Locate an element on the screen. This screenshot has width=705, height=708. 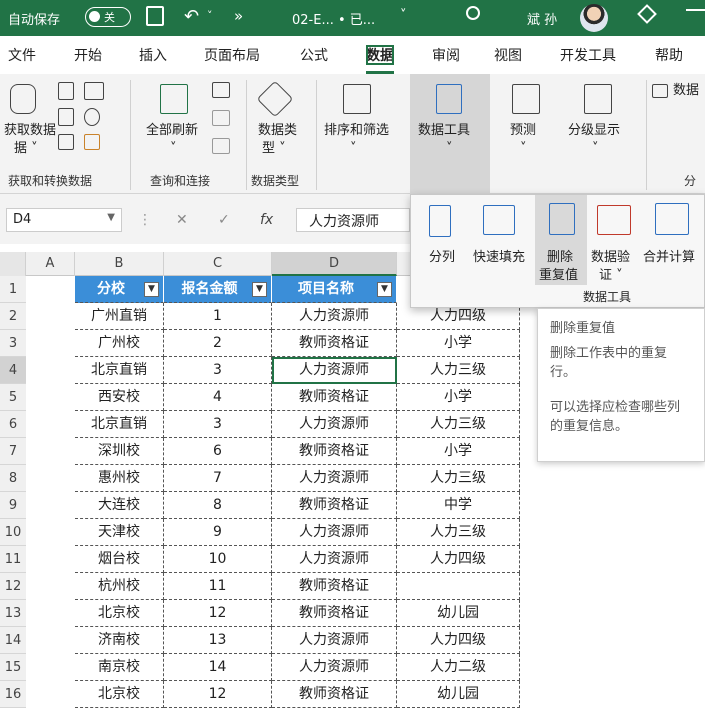
sort-filter-button: 排序和筛选 is located at coordinates (356, 130).